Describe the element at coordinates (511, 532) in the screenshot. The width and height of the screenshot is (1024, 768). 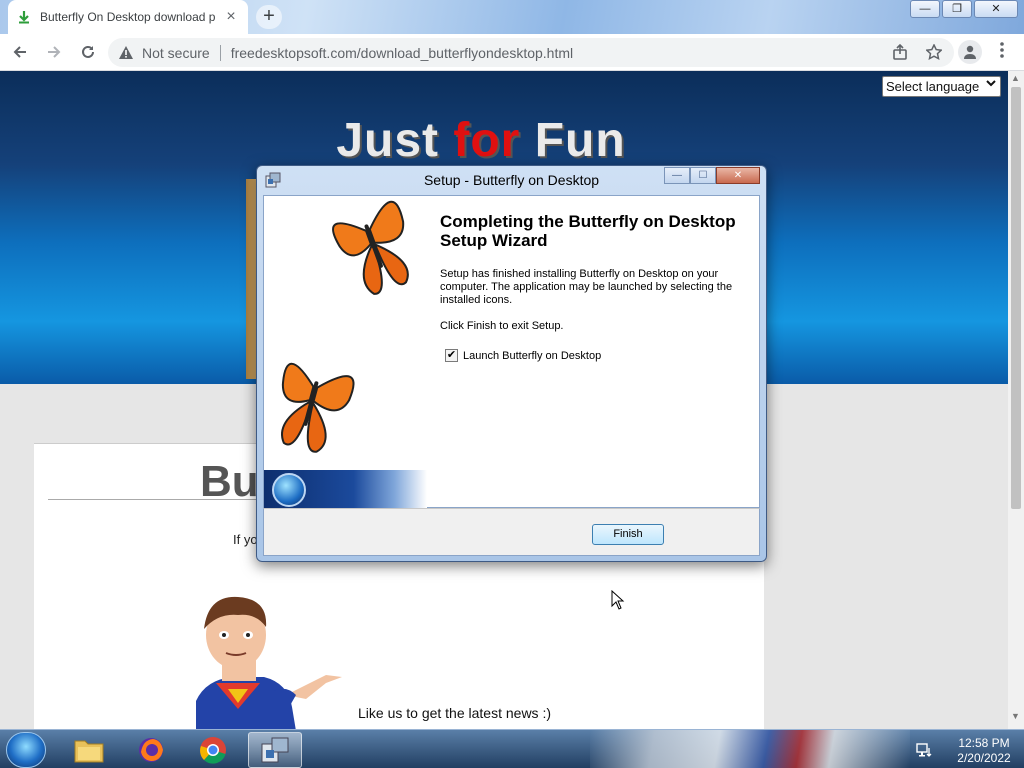
I see `dialog-footer: Finish` at that location.